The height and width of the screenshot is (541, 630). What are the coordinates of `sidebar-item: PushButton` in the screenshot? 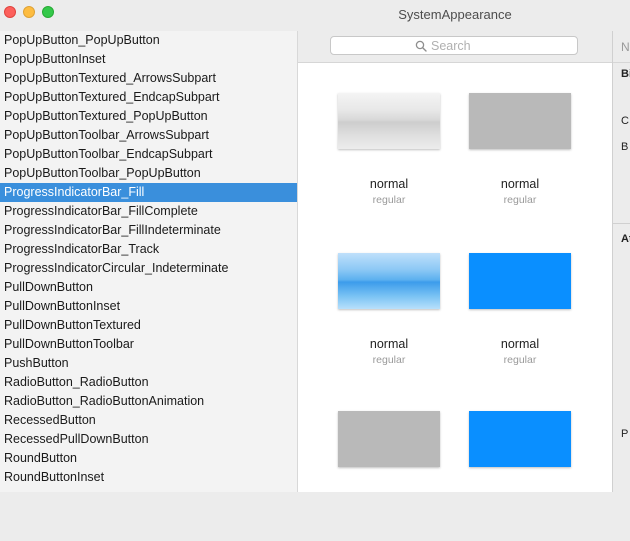 It's located at (148, 363).